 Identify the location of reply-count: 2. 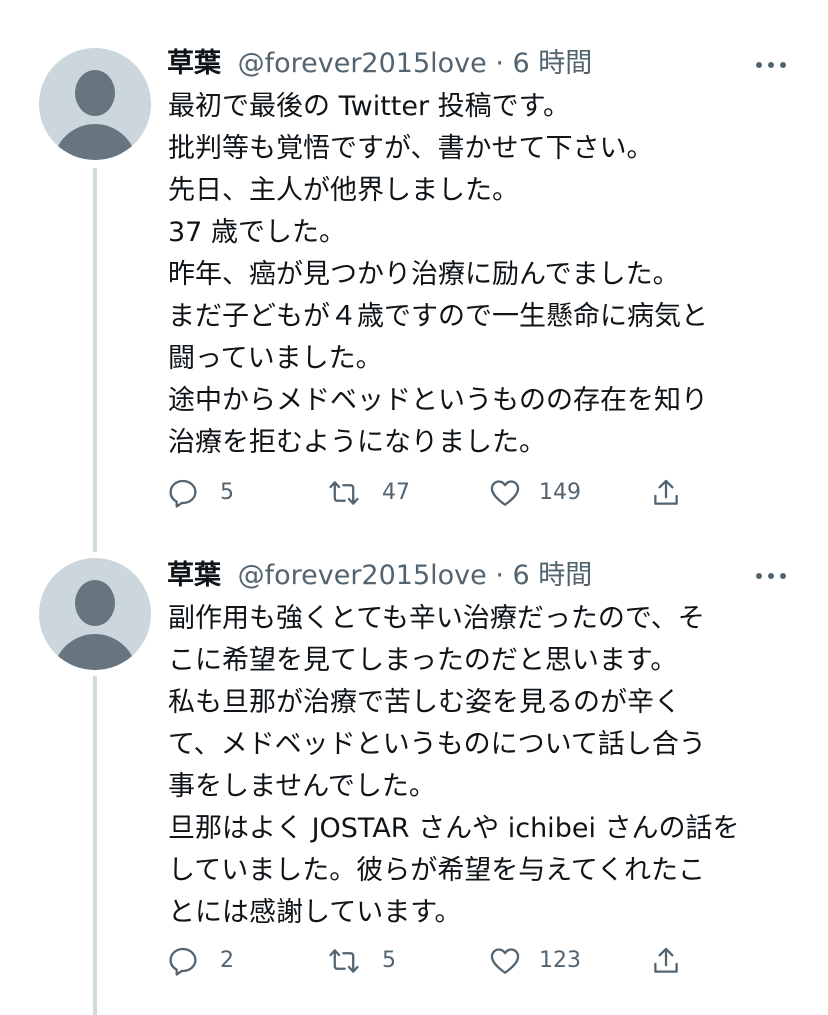
(227, 960).